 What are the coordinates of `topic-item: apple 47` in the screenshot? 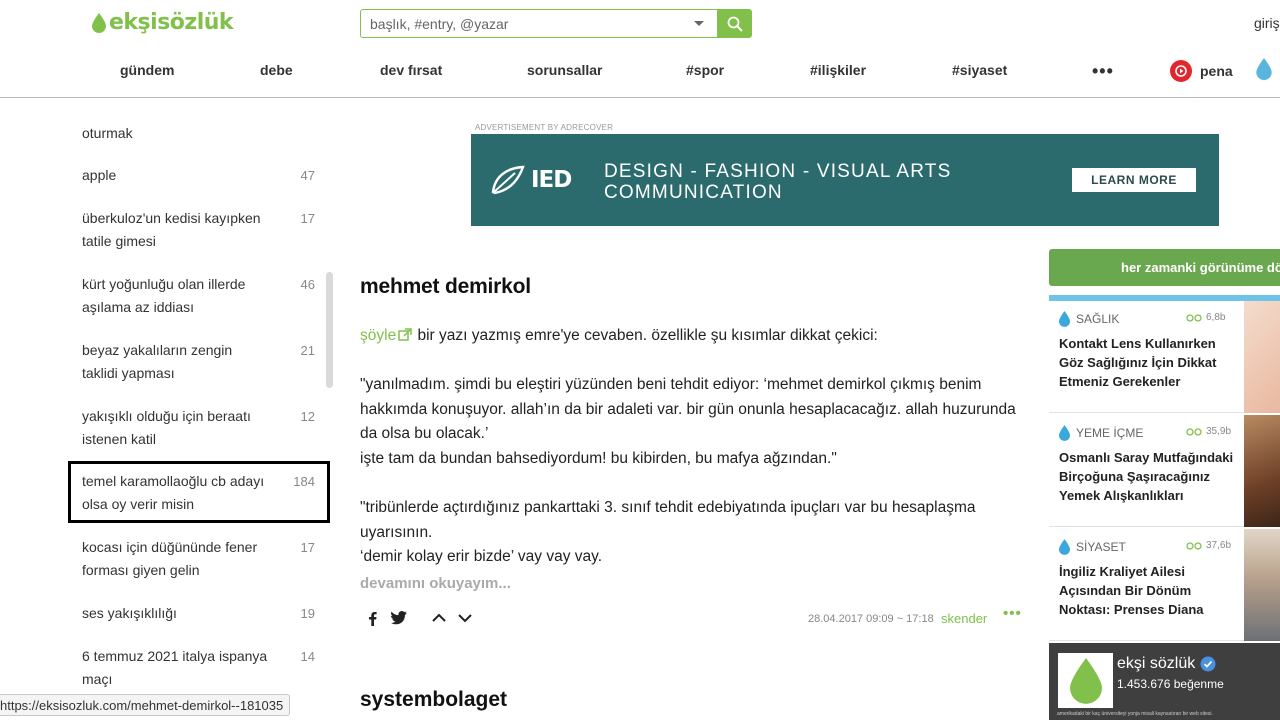 It's located at (199, 175).